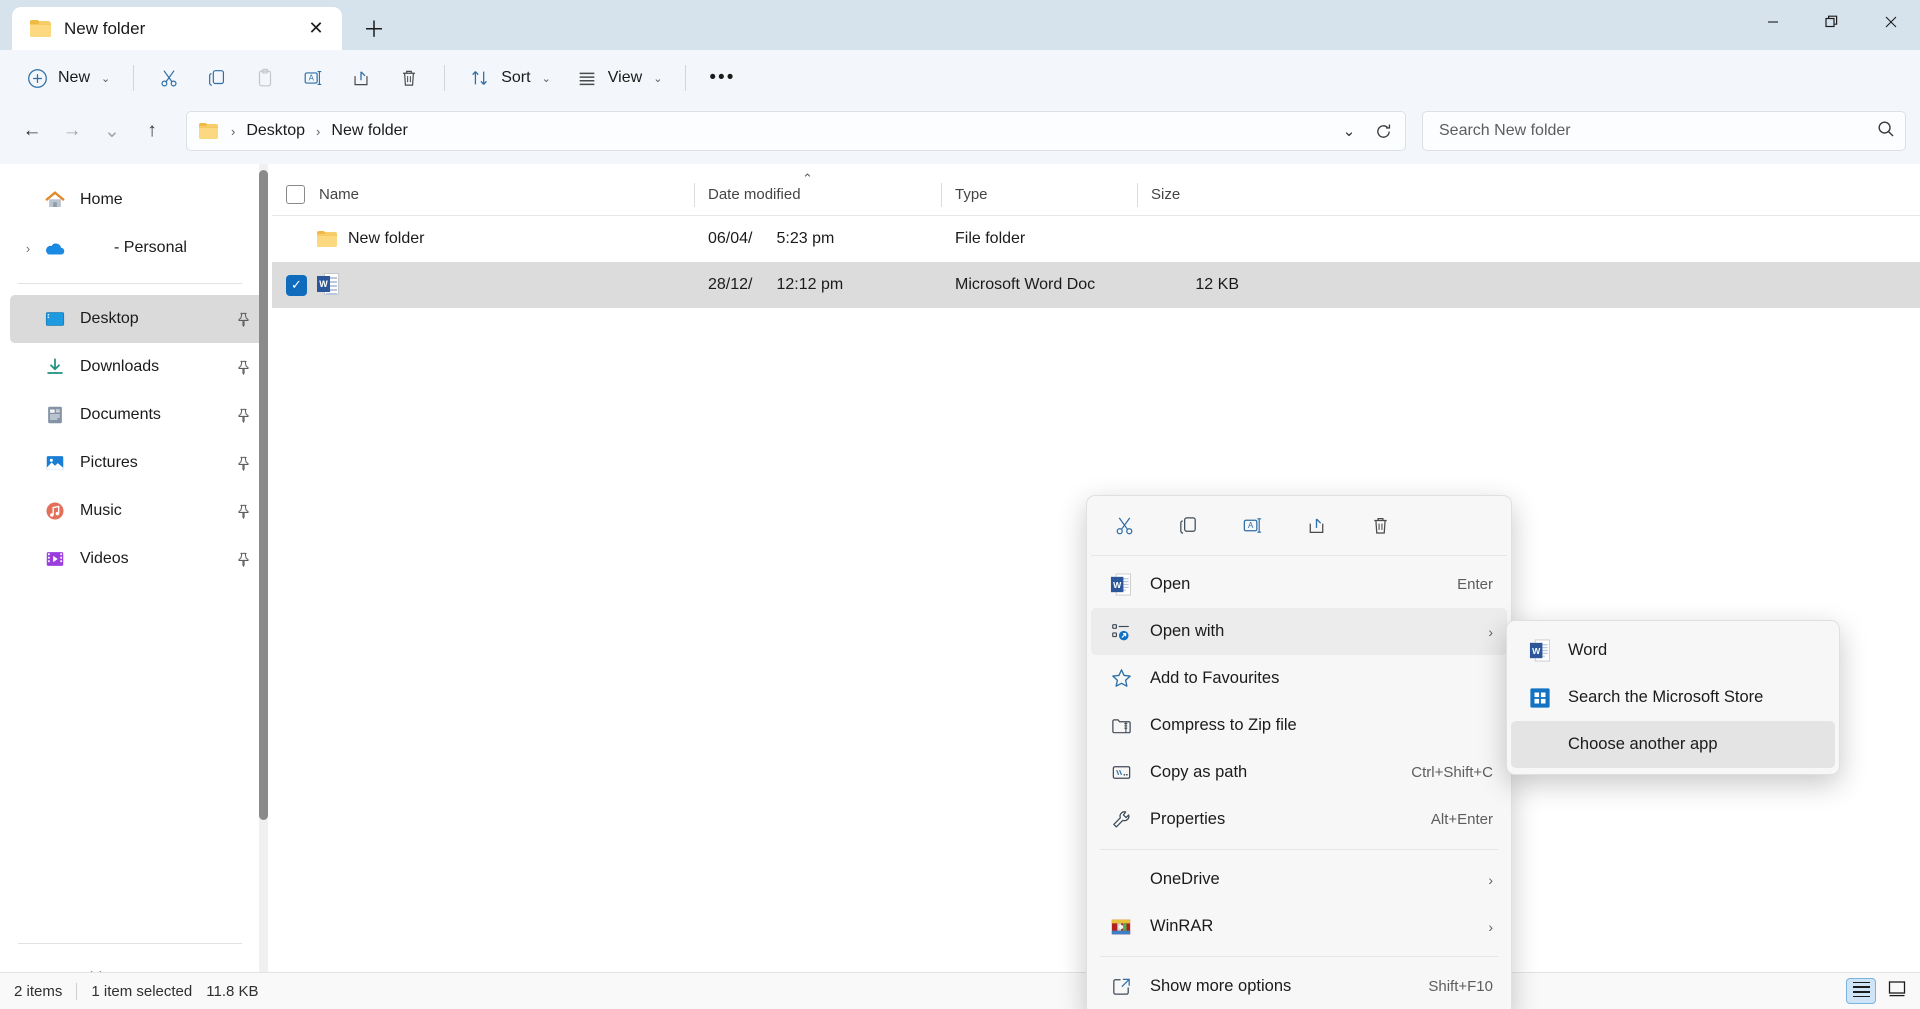  I want to click on search-box, so click(1664, 131).